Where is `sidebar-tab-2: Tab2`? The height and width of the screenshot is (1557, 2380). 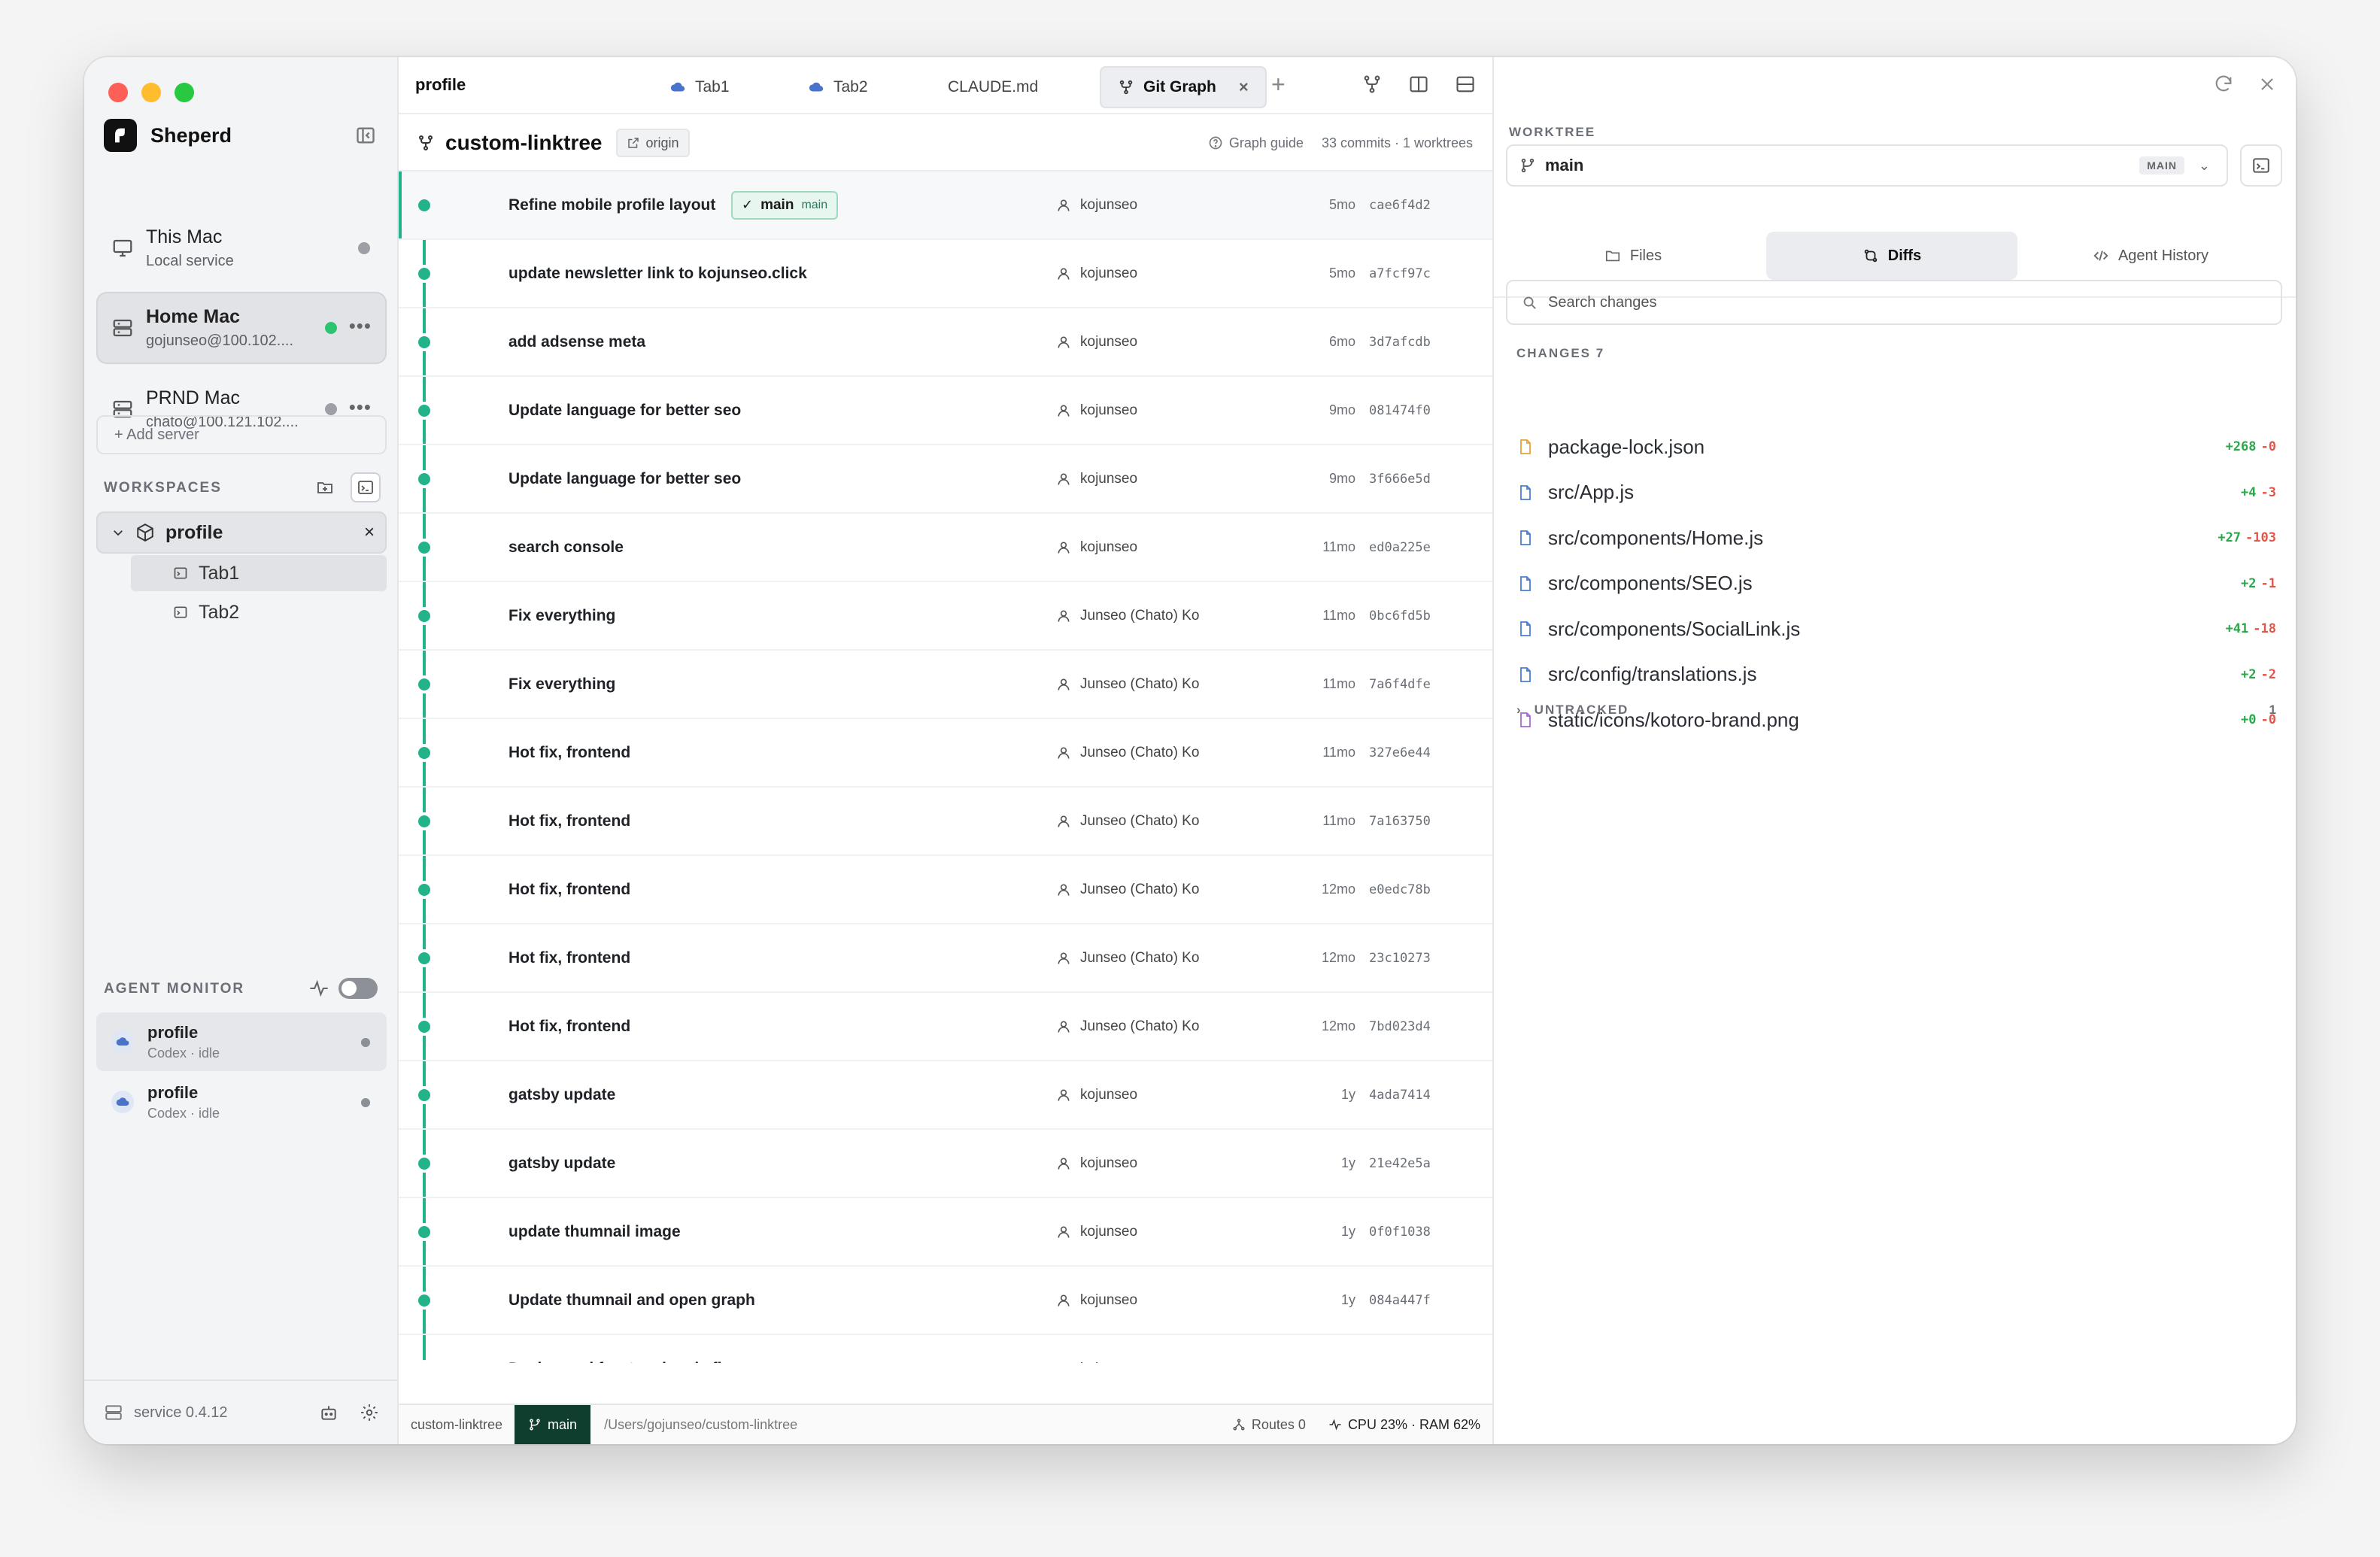
sidebar-tab-2: Tab2 is located at coordinates (259, 612).